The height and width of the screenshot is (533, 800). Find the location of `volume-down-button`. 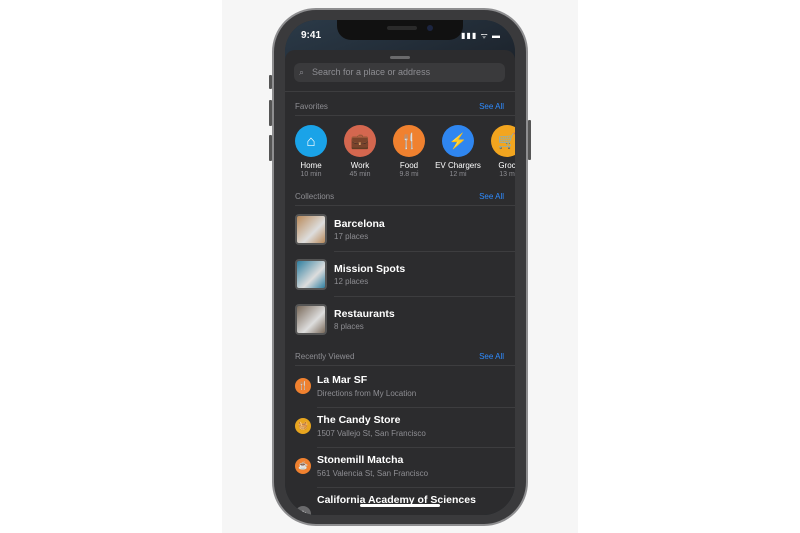

volume-down-button is located at coordinates (270, 148).